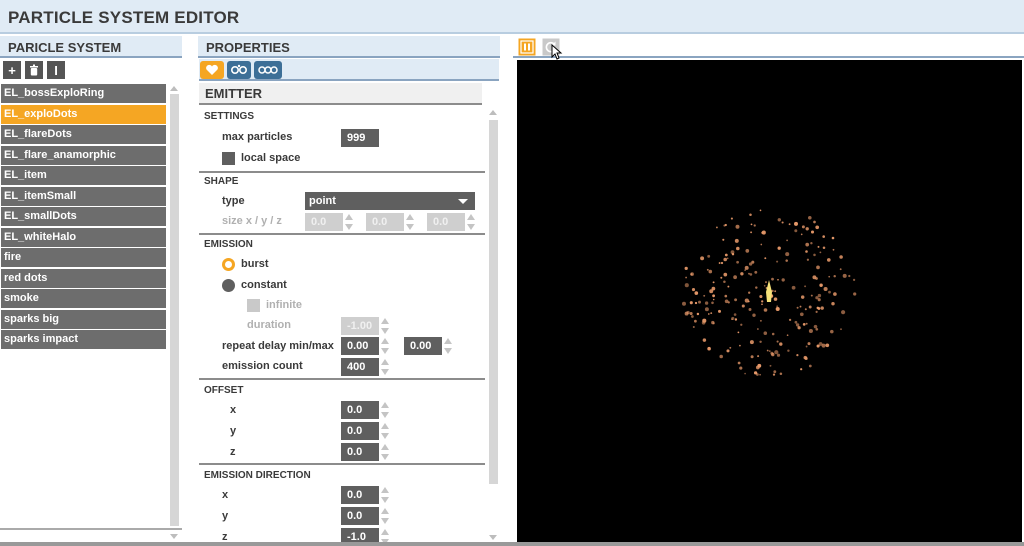 The image size is (1024, 546). What do you see at coordinates (360, 452) in the screenshot?
I see `offset-z-input: 0.0` at bounding box center [360, 452].